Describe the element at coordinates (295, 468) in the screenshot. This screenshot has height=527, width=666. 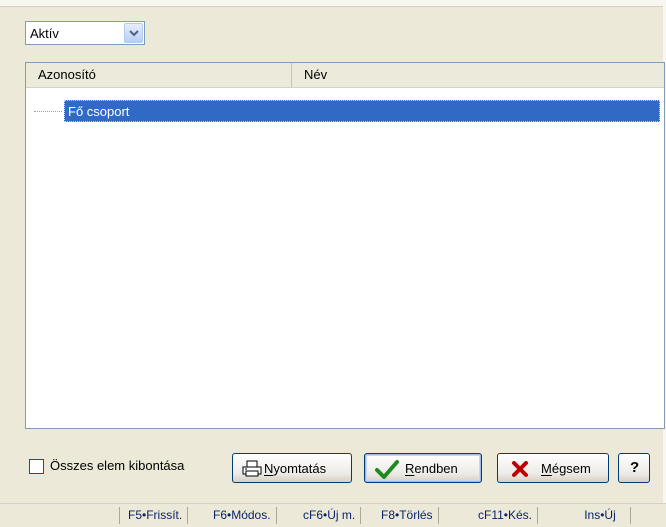
I see `print-button-label: Nyomtatás` at that location.